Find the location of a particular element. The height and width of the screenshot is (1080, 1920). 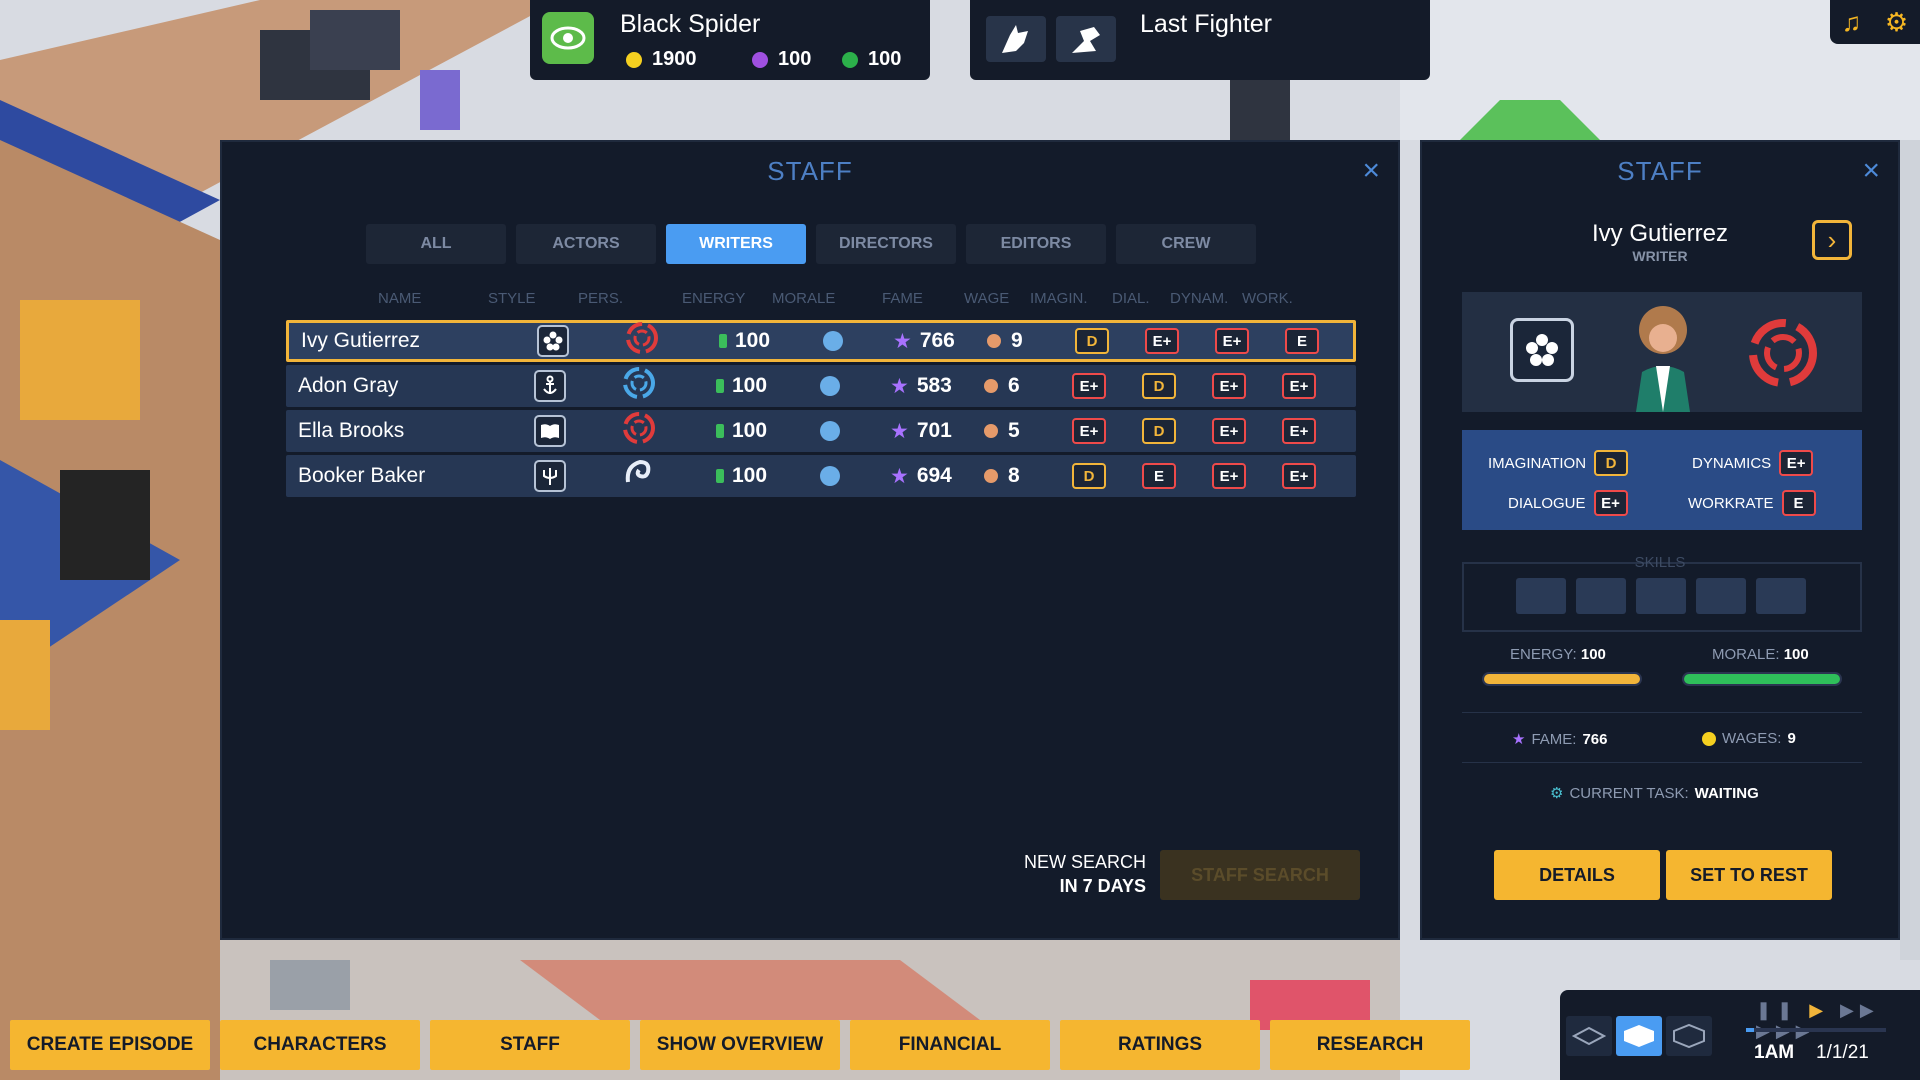

table-row: Ella Brooks 100 ★ 701 5 E+ D E+ E+ is located at coordinates (821, 431).